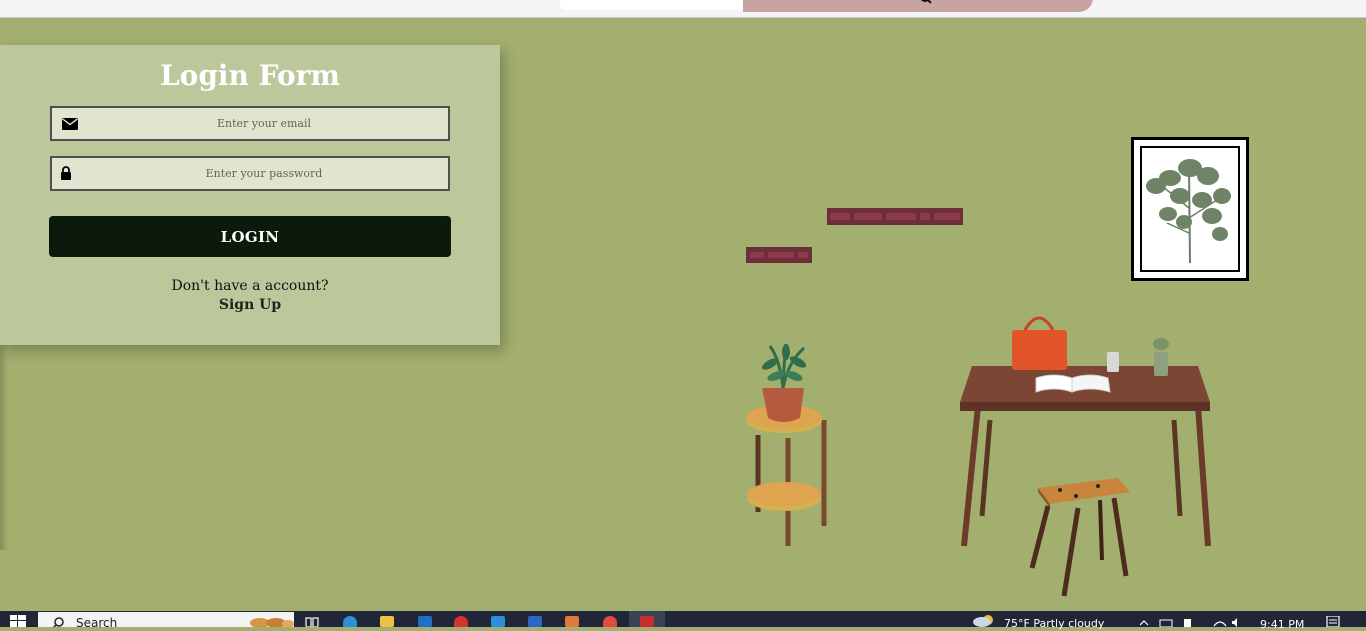  Describe the element at coordinates (647, 621) in the screenshot. I see `active-app-icon` at that location.